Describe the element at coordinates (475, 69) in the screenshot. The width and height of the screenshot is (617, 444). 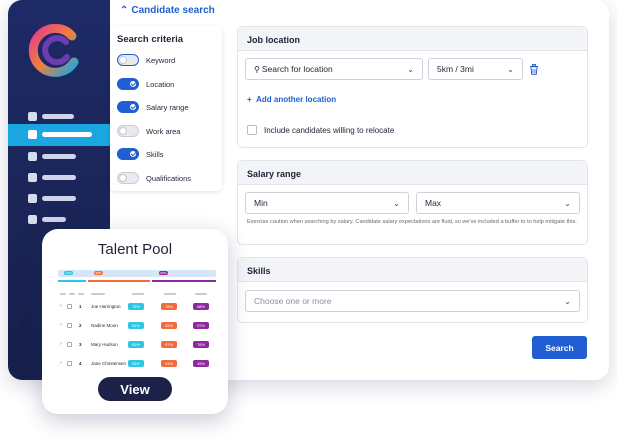
I see `radius-select: 5km / 3mi ⌄` at that location.